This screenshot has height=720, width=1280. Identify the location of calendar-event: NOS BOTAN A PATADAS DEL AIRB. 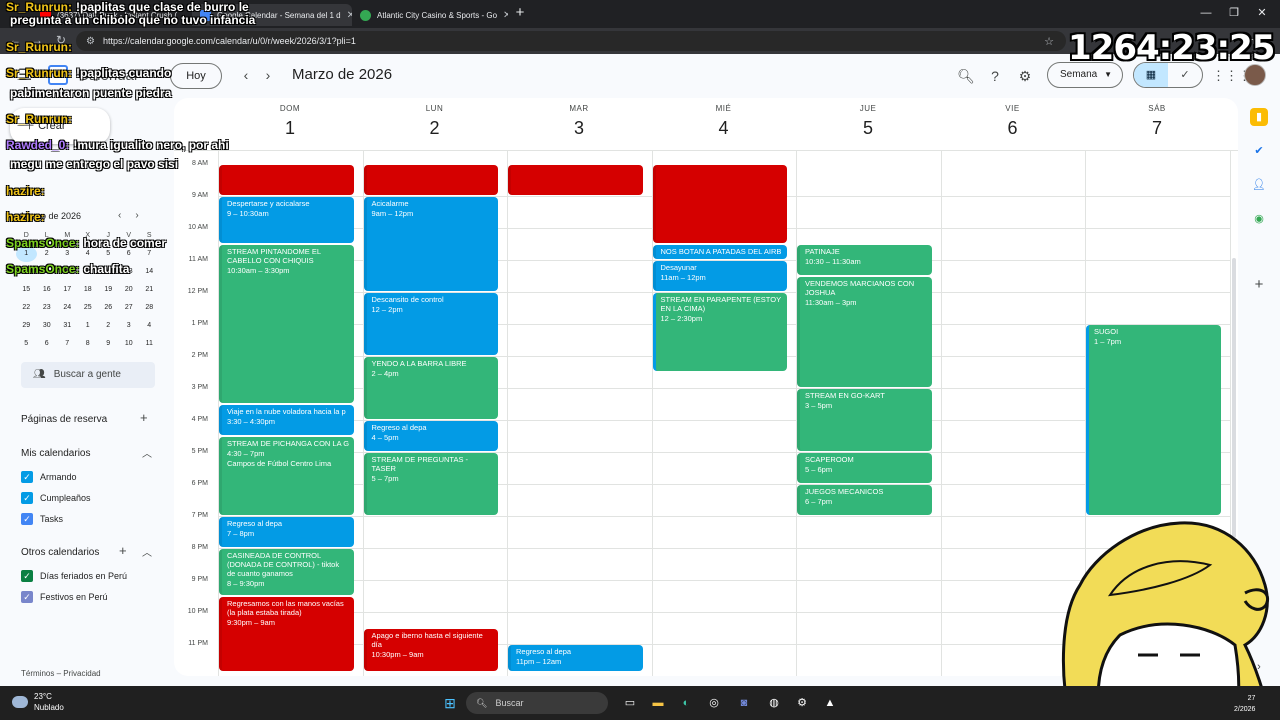
(719, 252).